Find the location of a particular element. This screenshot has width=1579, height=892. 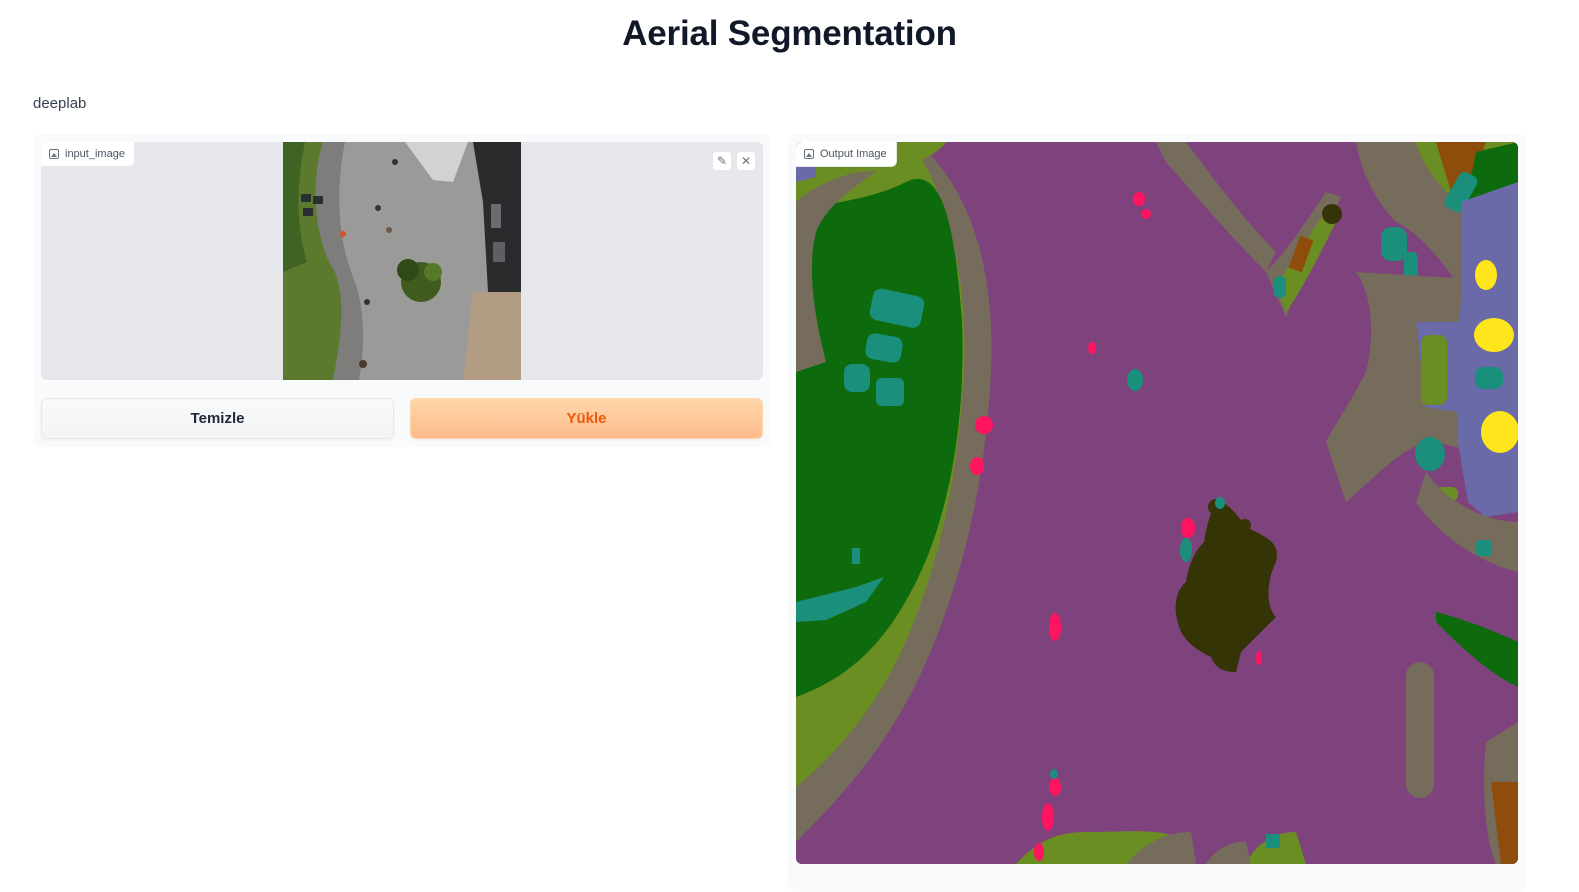

page-title: Aerial Segmentation is located at coordinates (789, 33).